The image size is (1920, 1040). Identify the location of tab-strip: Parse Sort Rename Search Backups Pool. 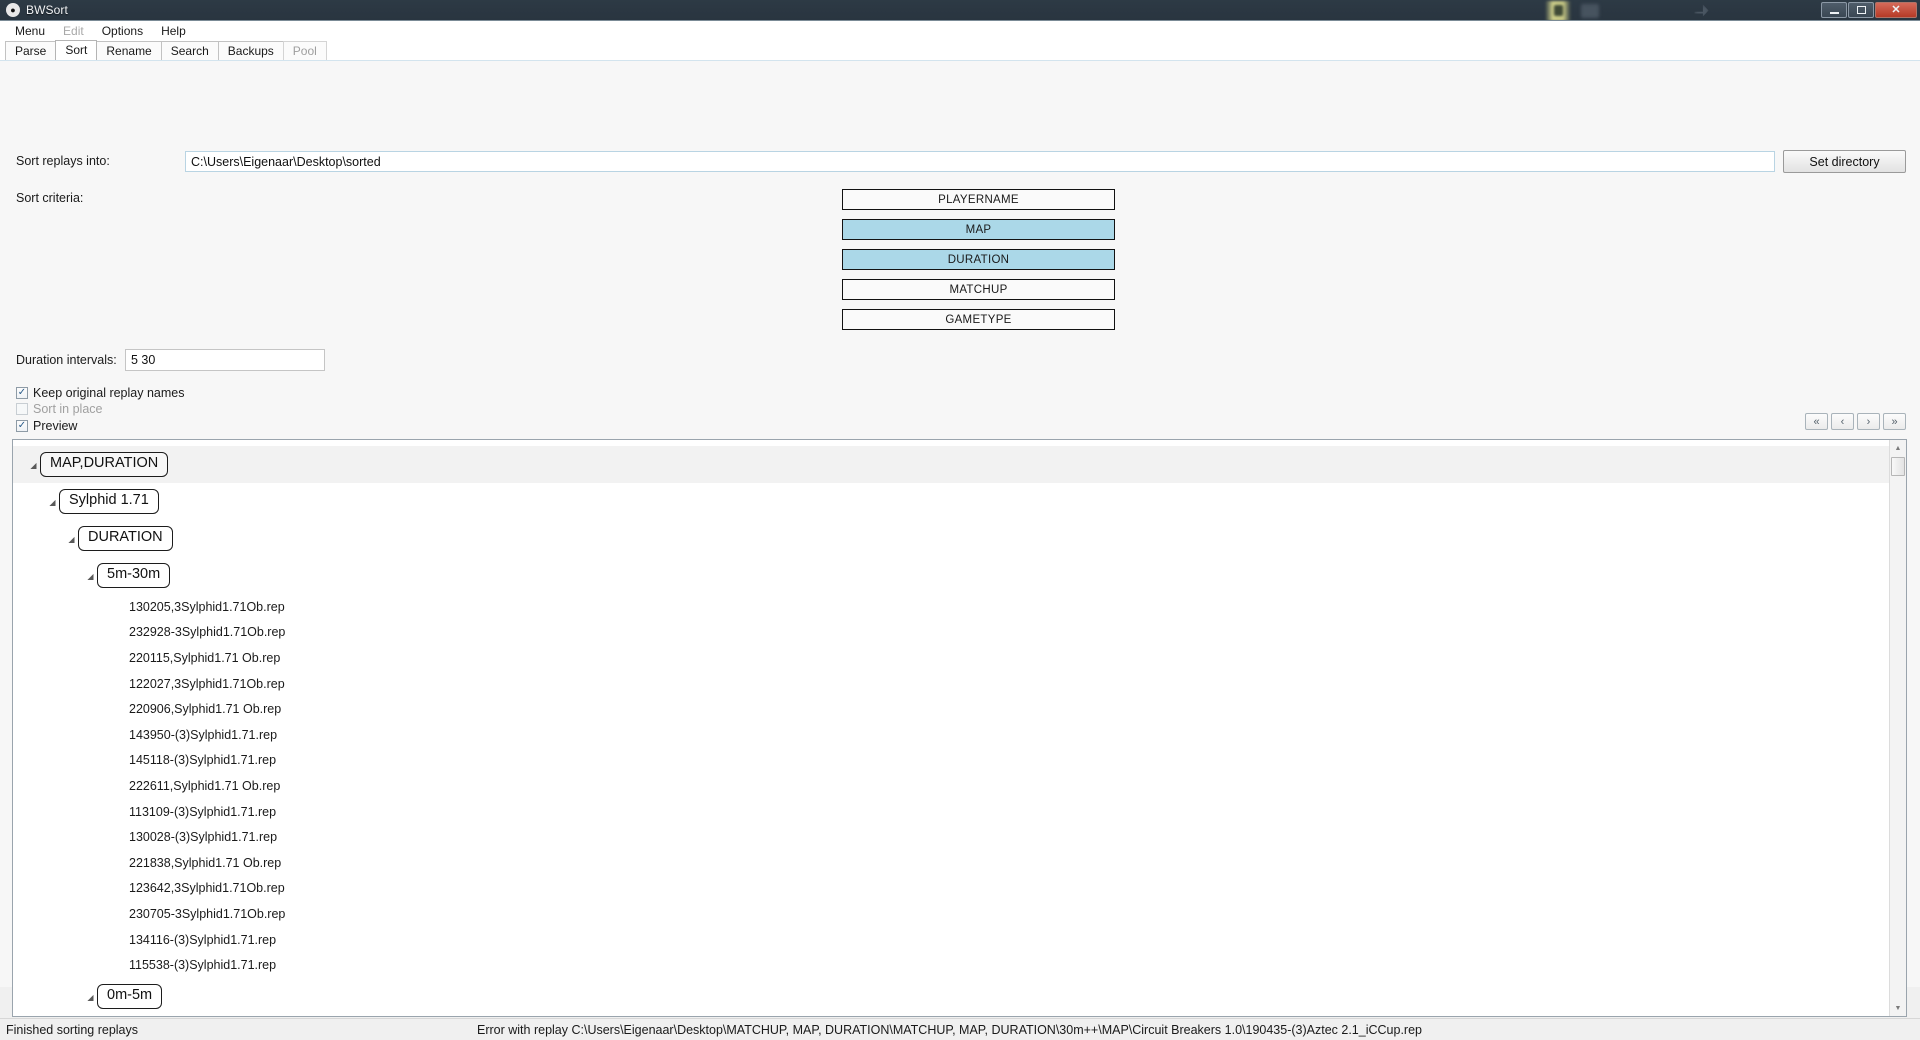
(960, 50).